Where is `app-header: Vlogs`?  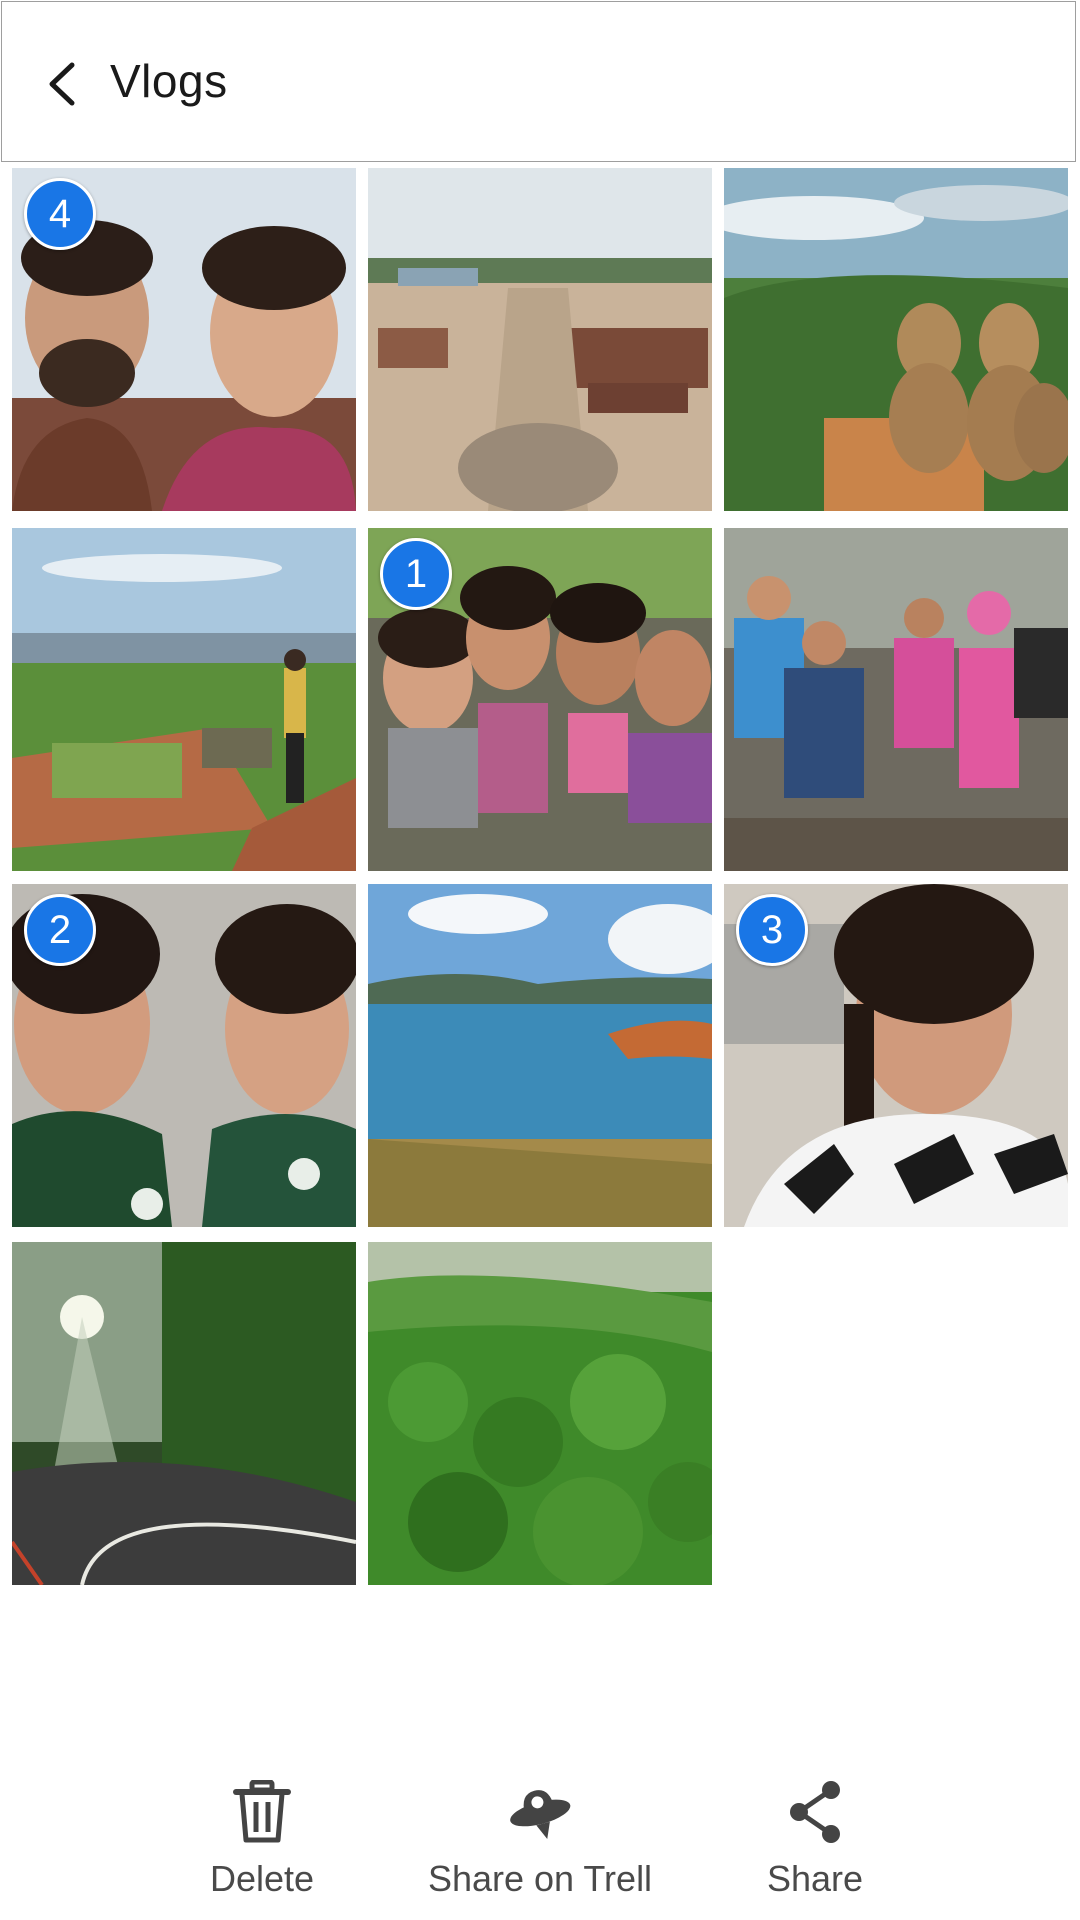 app-header: Vlogs is located at coordinates (538, 81).